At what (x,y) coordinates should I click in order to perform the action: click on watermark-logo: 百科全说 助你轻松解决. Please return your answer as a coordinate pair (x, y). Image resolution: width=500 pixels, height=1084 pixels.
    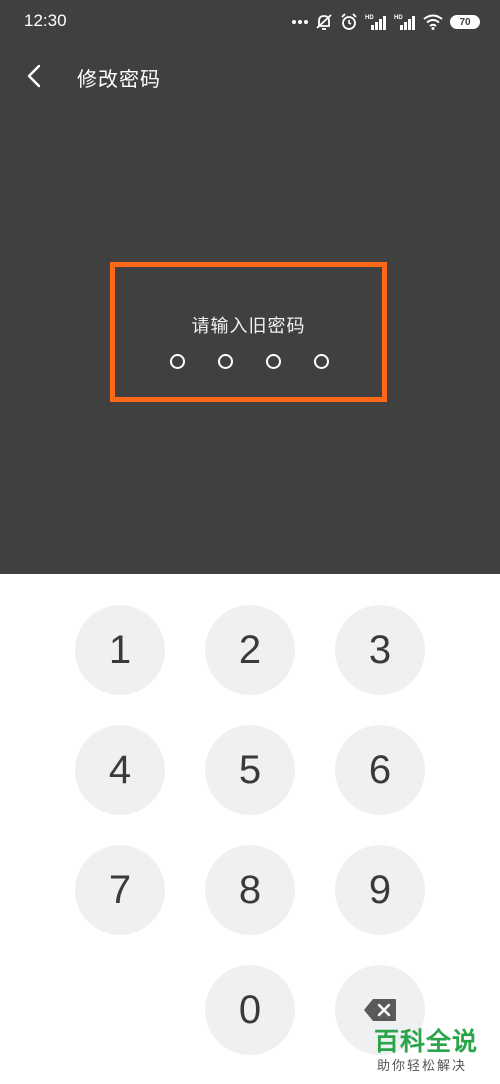
    Looking at the image, I should click on (434, 1050).